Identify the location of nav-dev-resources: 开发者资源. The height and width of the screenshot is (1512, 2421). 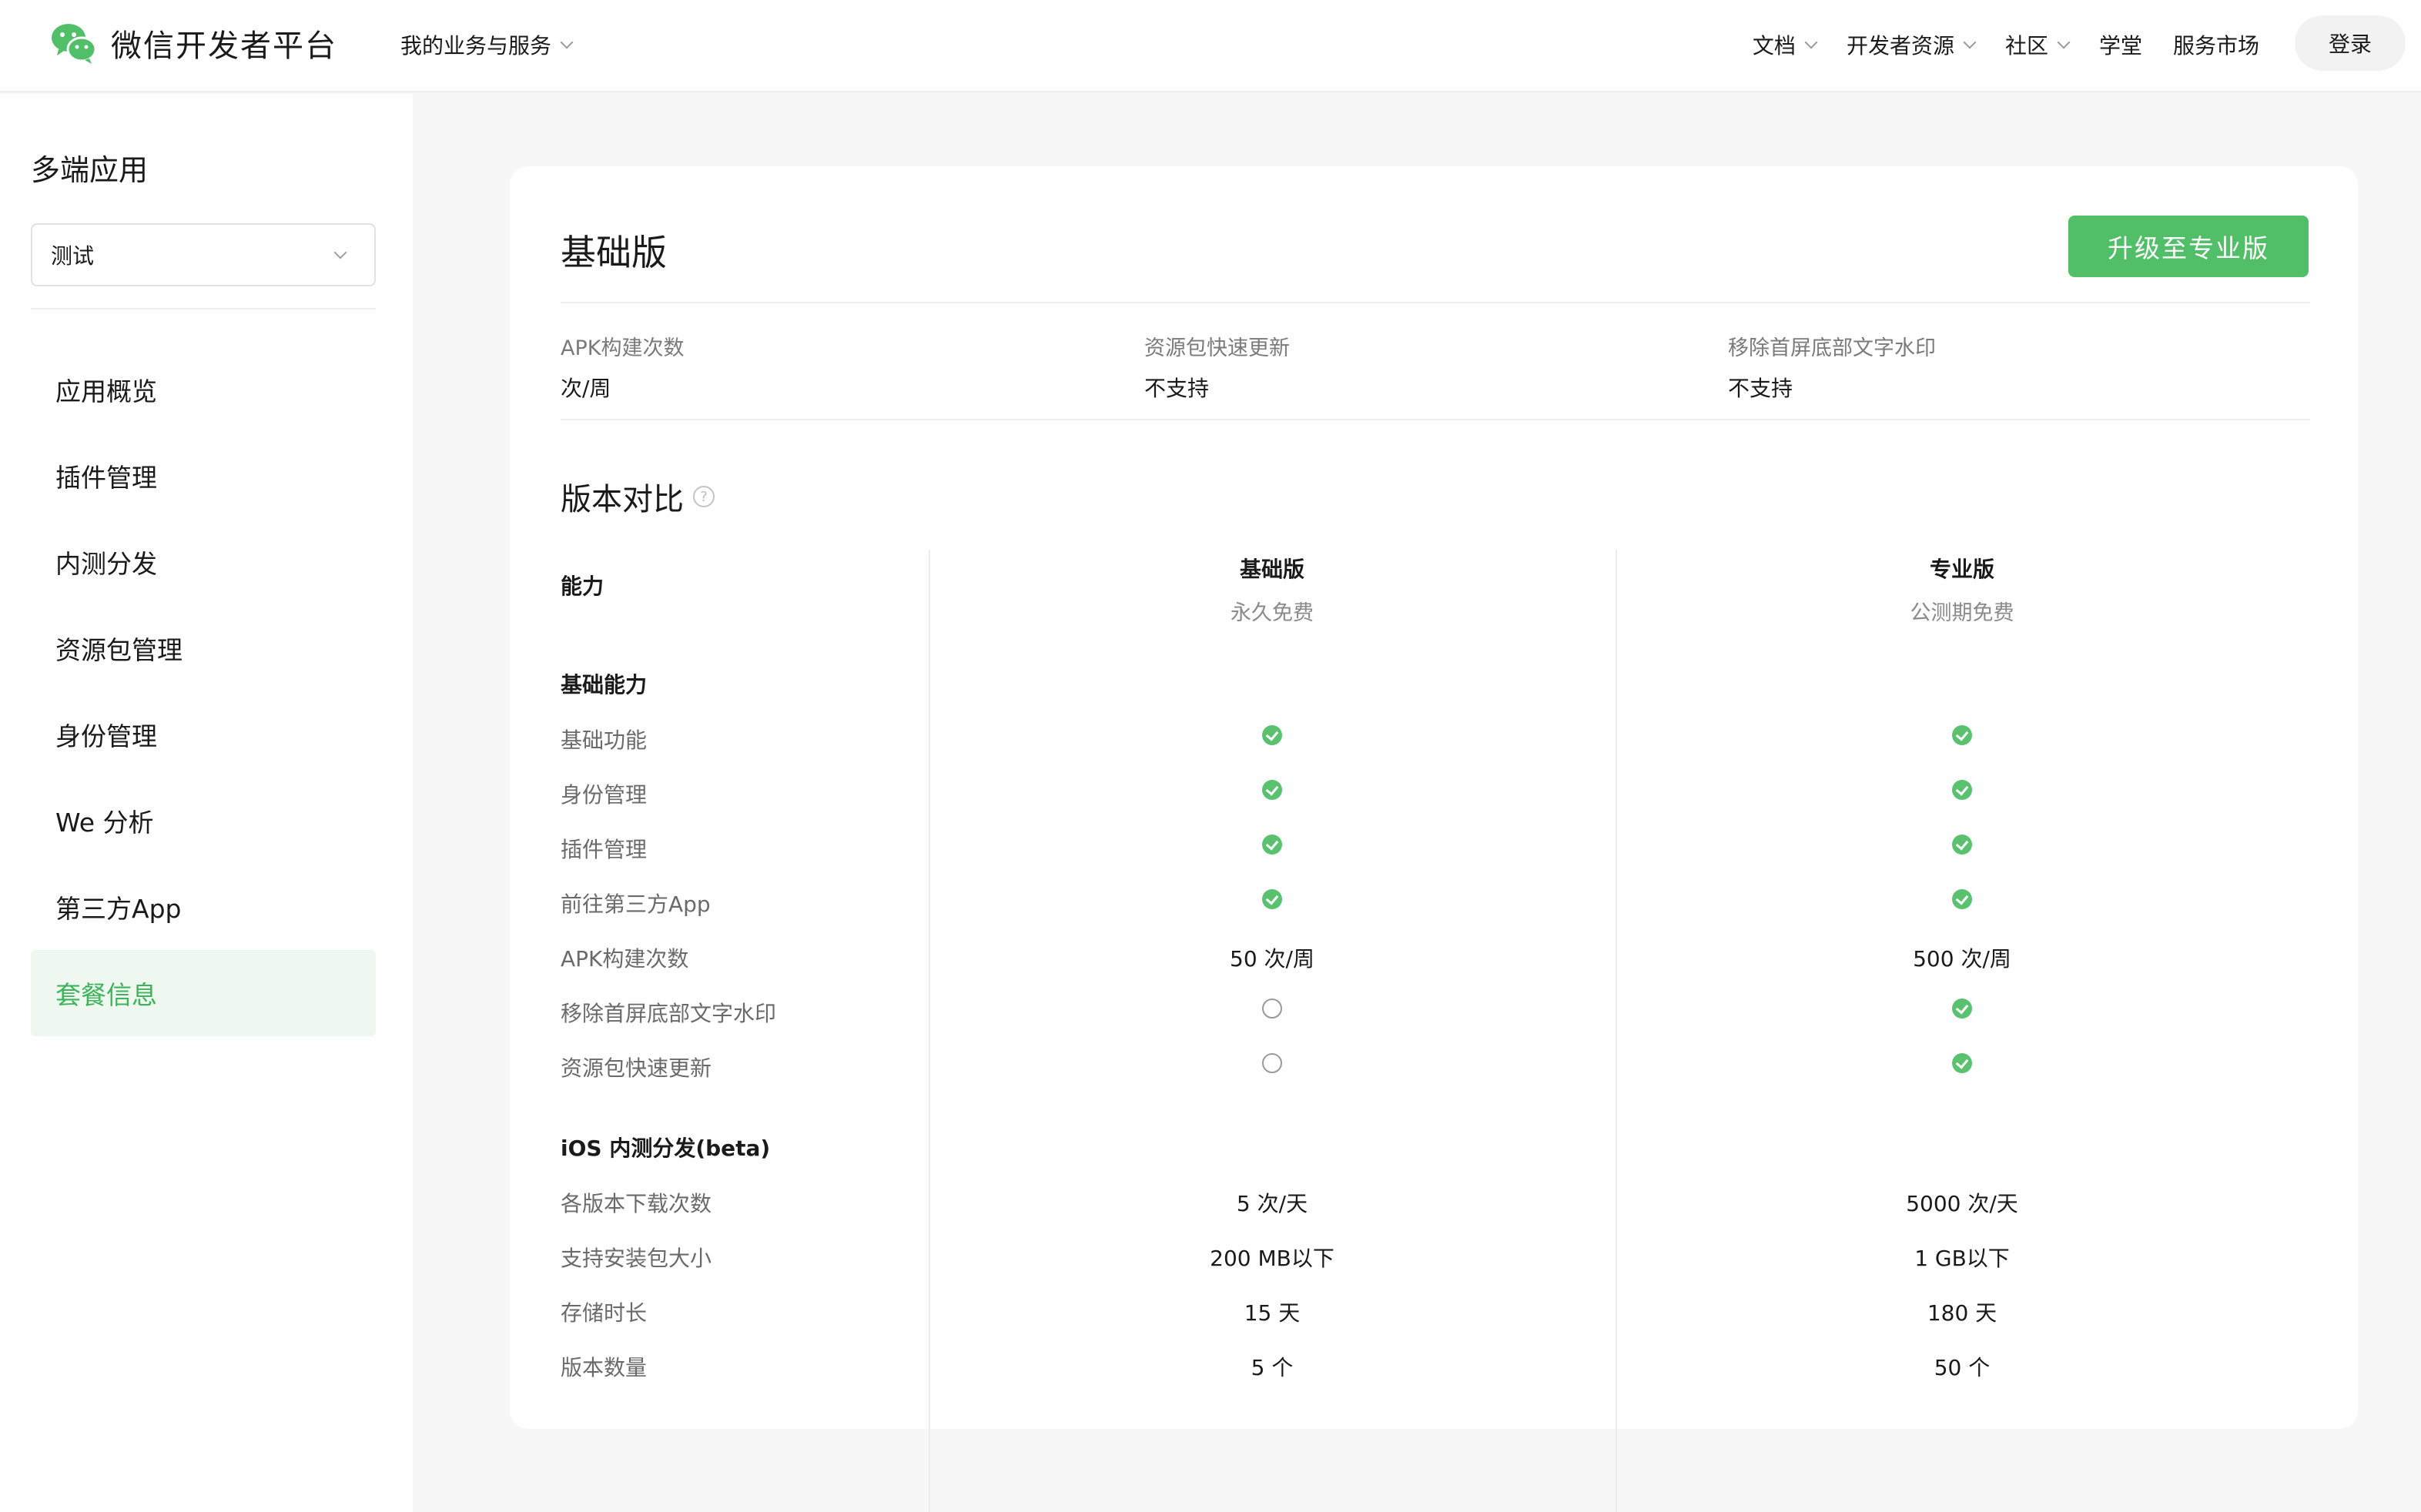
(1912, 44).